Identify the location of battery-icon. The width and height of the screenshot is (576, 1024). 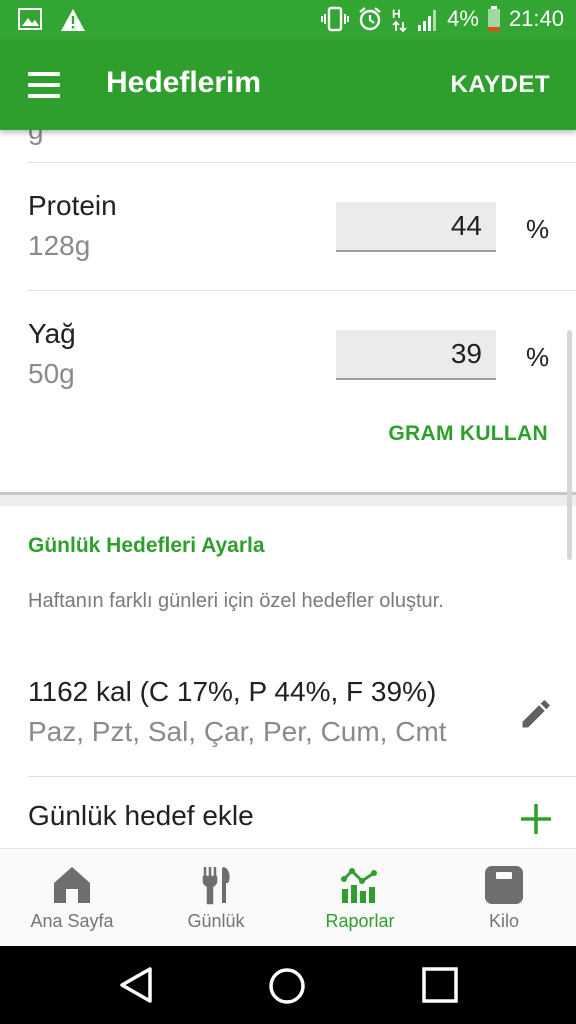
(493, 18).